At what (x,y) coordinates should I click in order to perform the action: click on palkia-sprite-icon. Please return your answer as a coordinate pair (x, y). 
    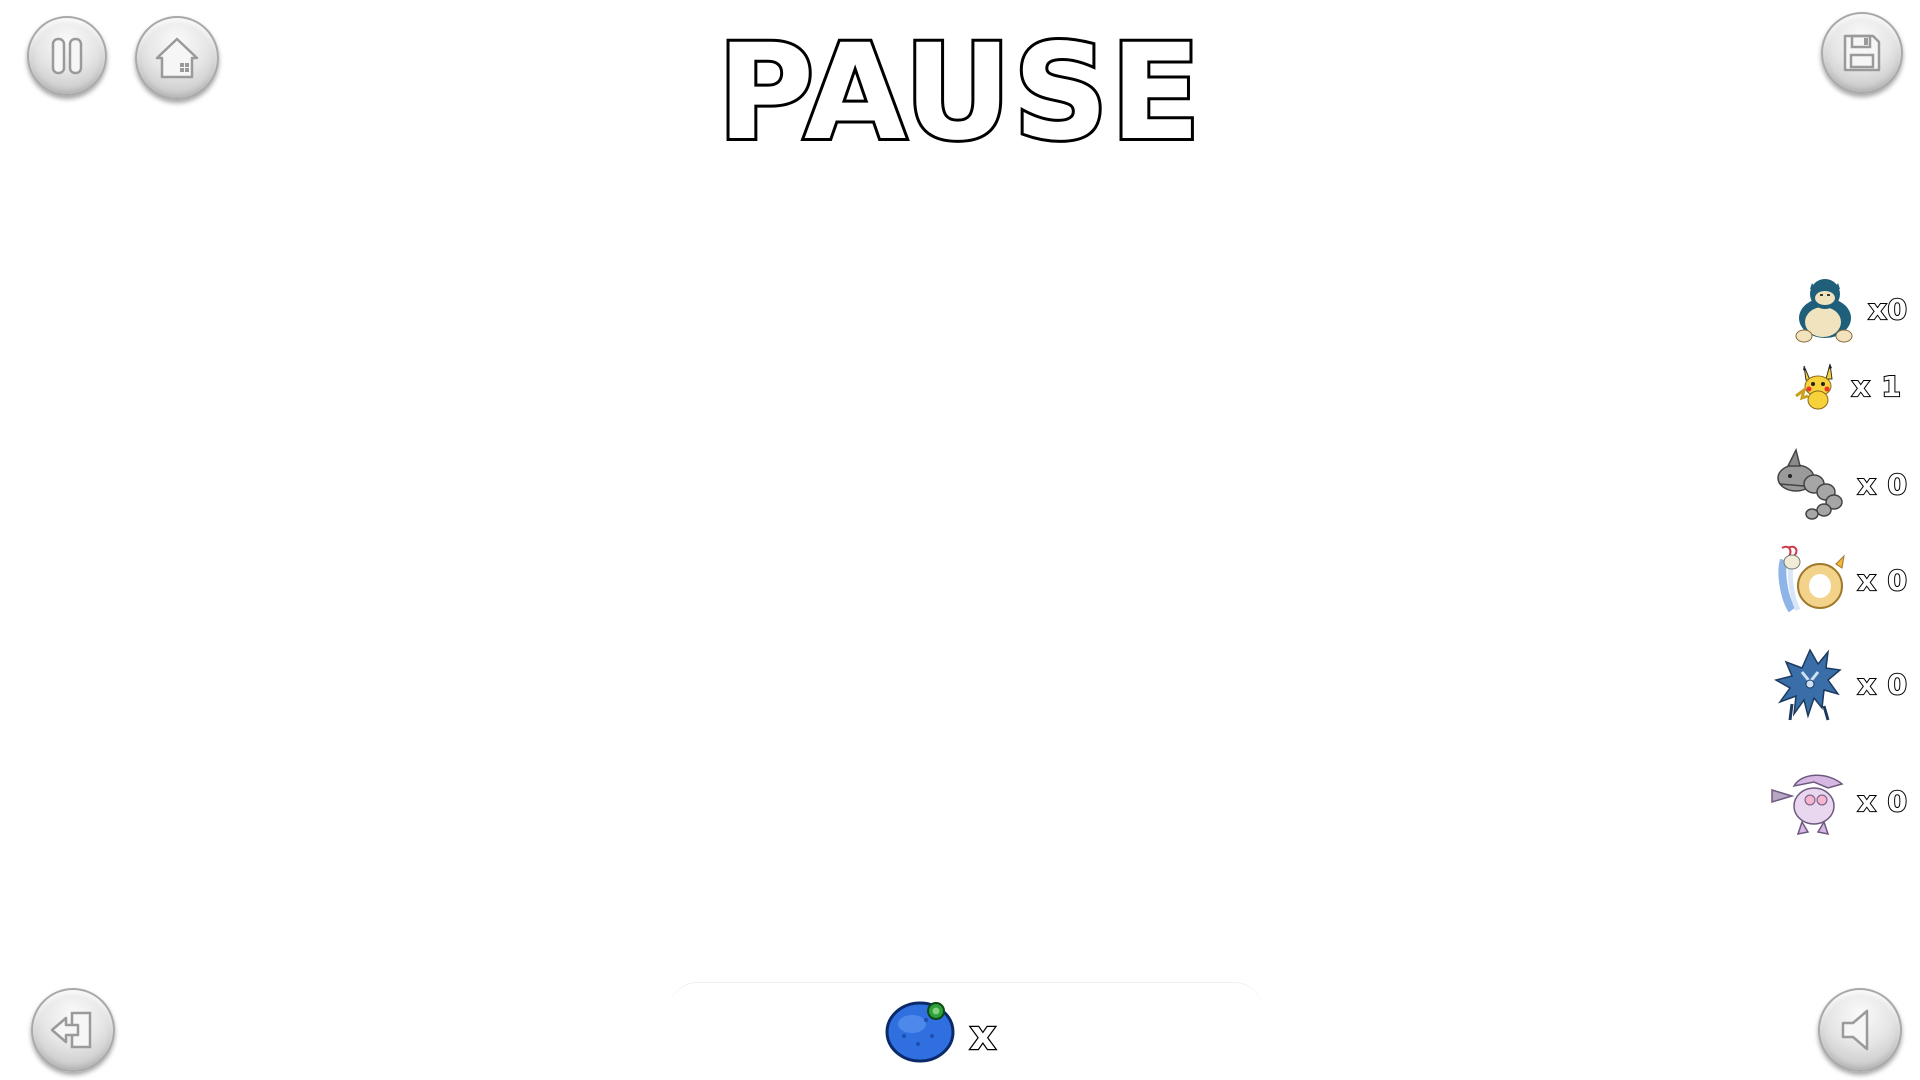
    Looking at the image, I should click on (1807, 804).